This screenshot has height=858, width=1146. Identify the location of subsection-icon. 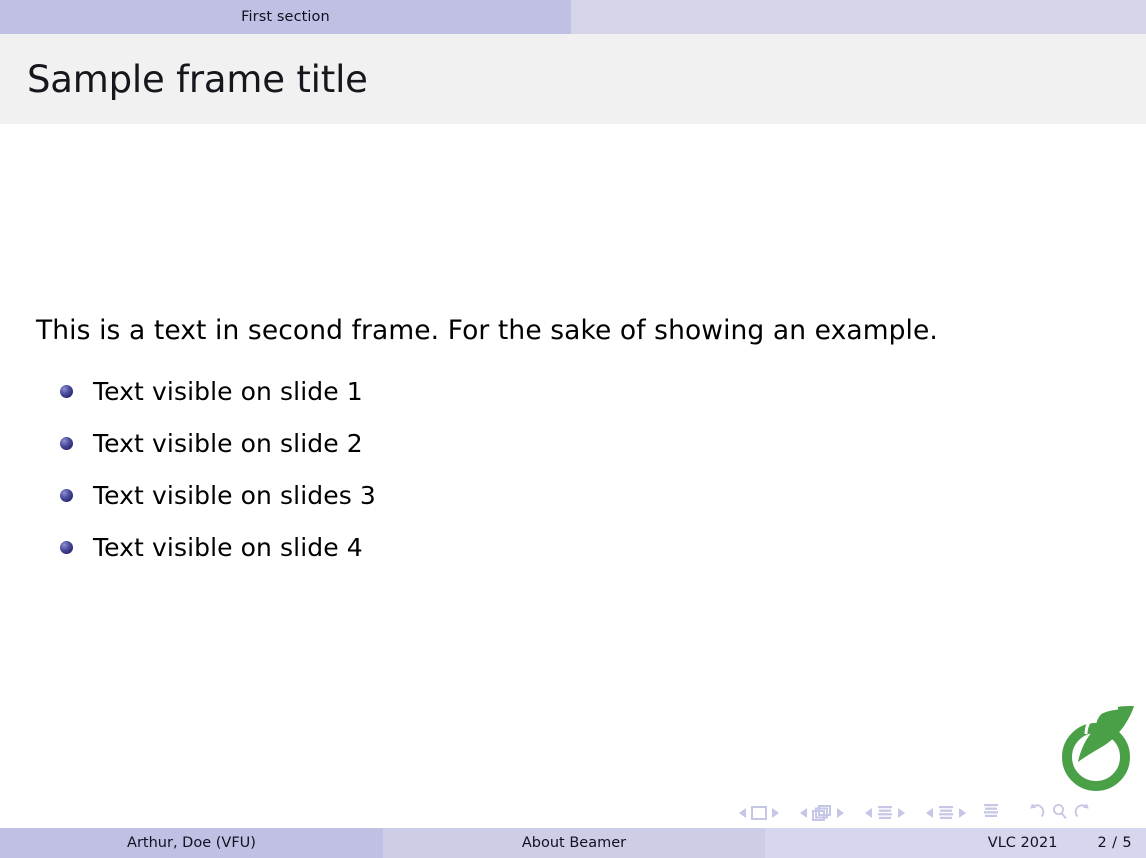
(885, 813).